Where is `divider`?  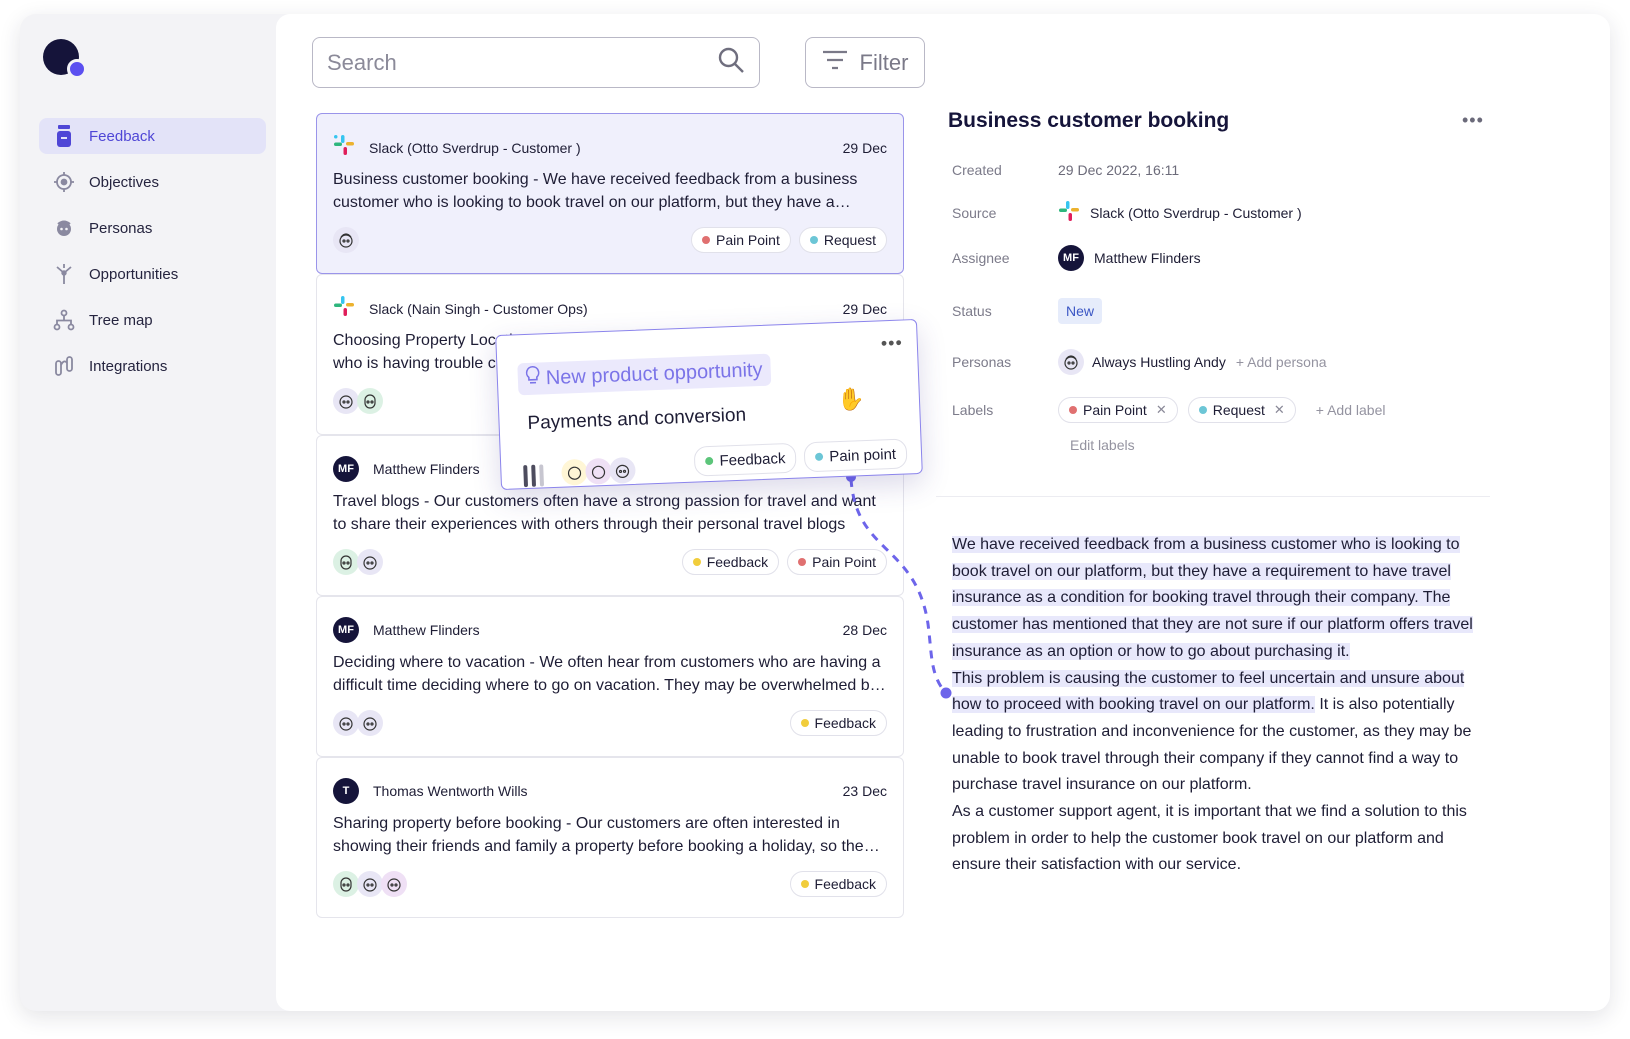 divider is located at coordinates (1213, 496).